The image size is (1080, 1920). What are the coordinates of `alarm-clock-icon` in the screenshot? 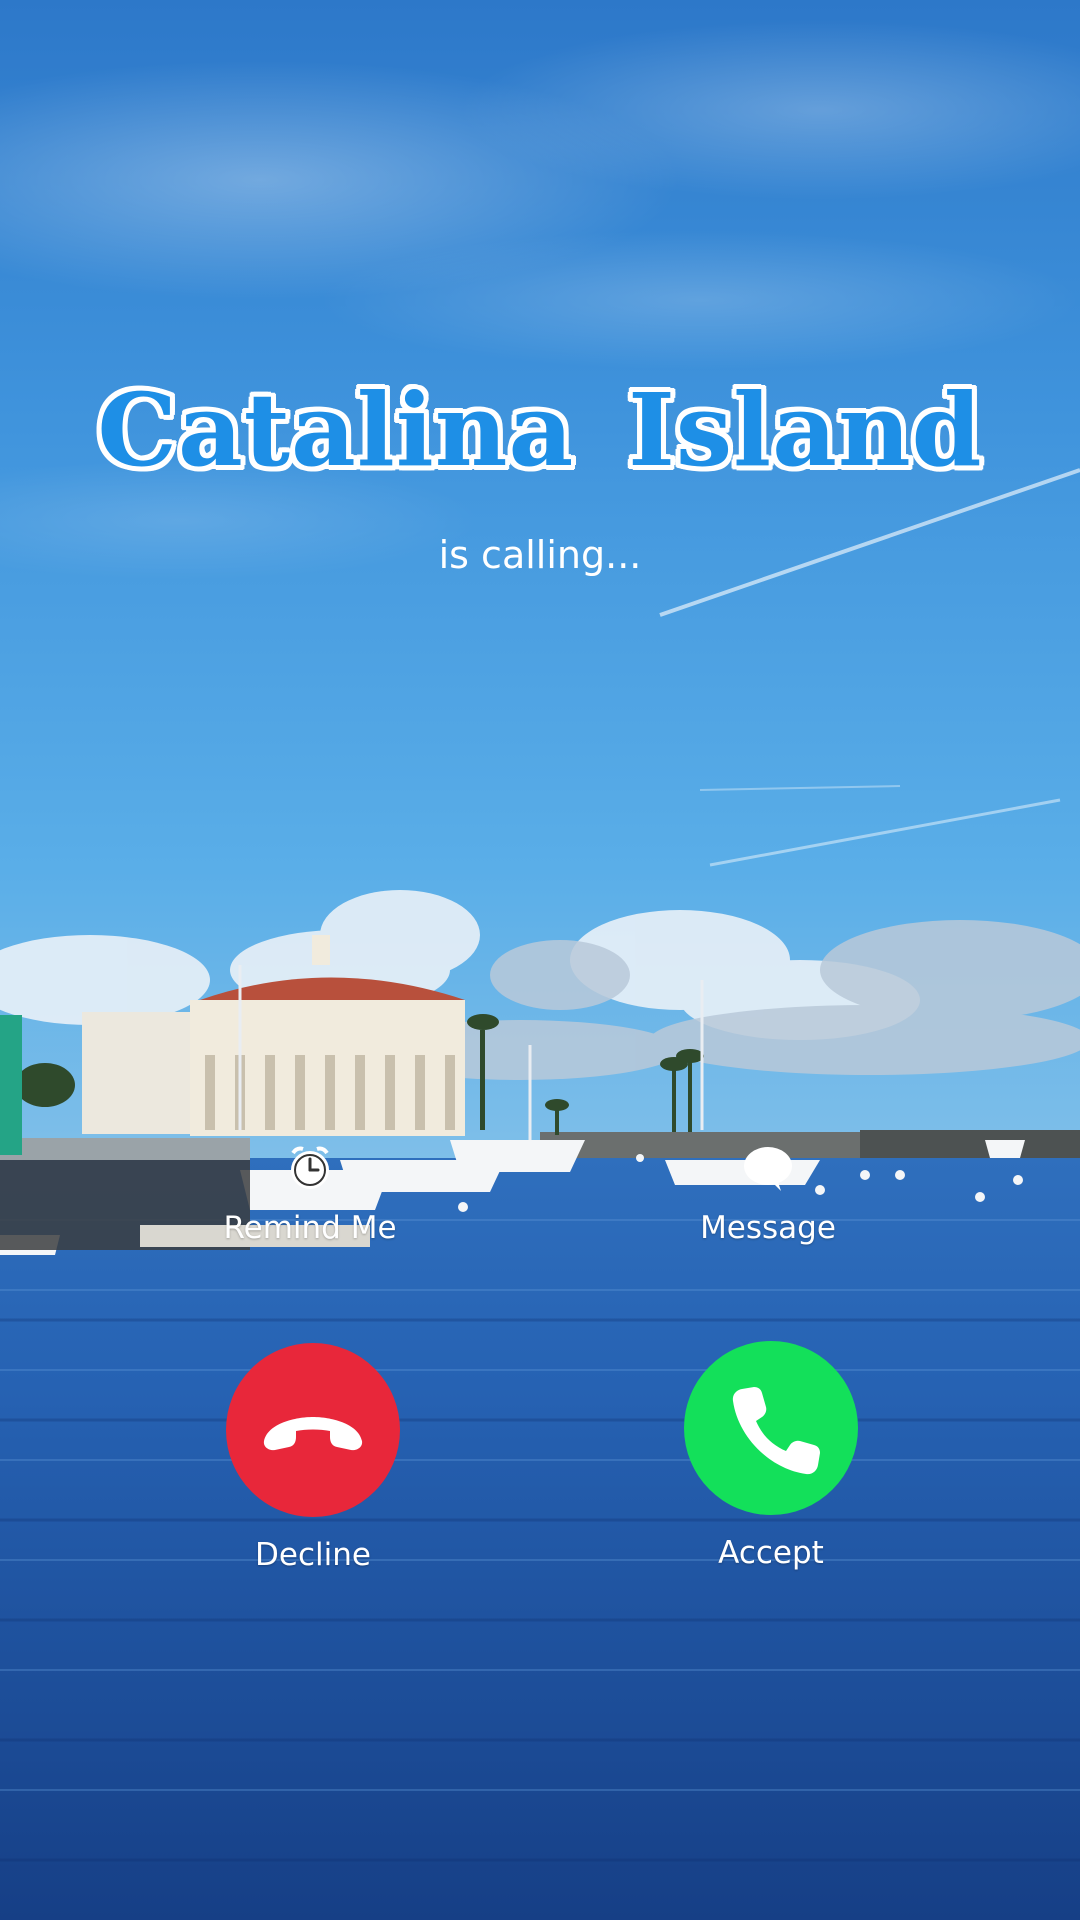 It's located at (310, 1168).